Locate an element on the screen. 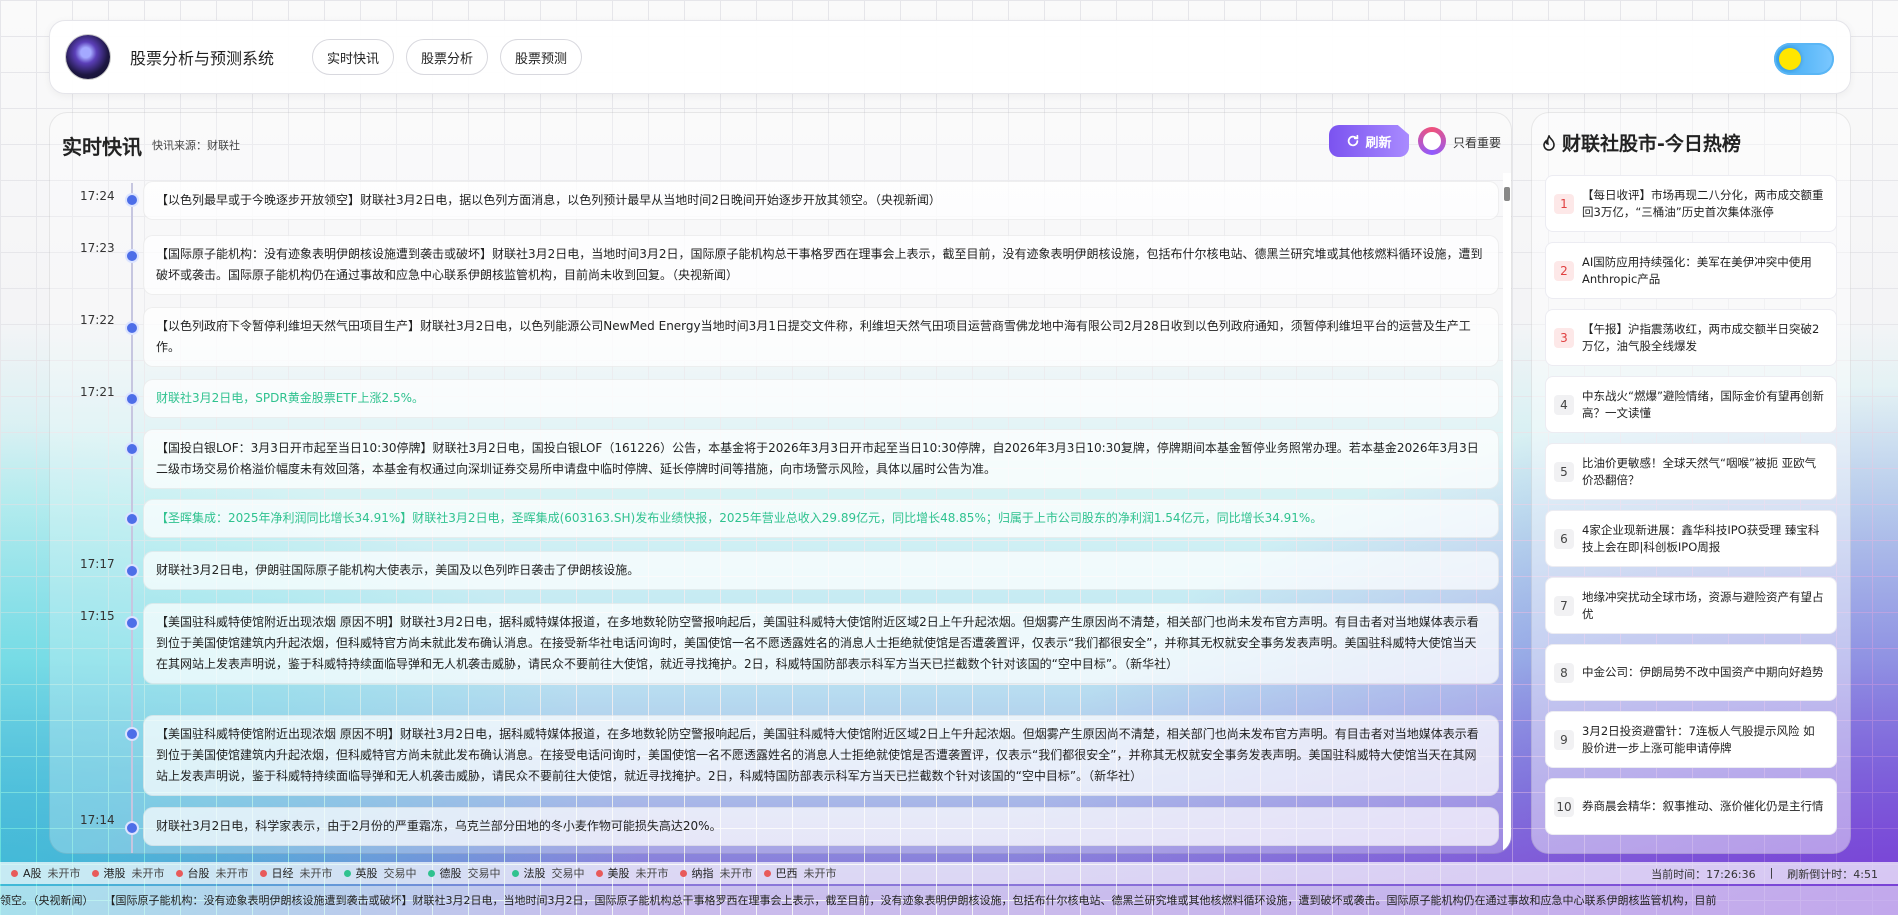 The height and width of the screenshot is (915, 1898). hot-list-item: 1 【每日收评】市场再现二八分化，两市成交额重回3万亿，“三桶油”历史首次集体涨停 is located at coordinates (1691, 203).